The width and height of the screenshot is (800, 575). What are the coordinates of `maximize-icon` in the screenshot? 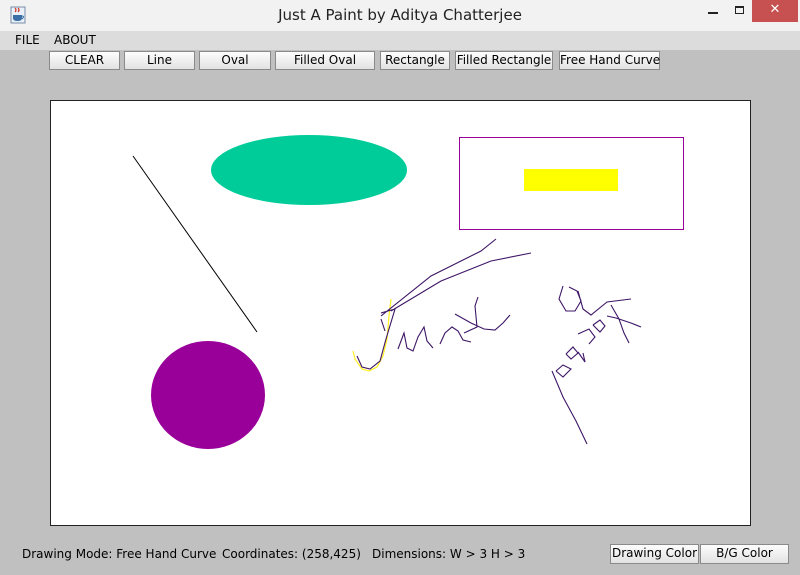 It's located at (739, 9).